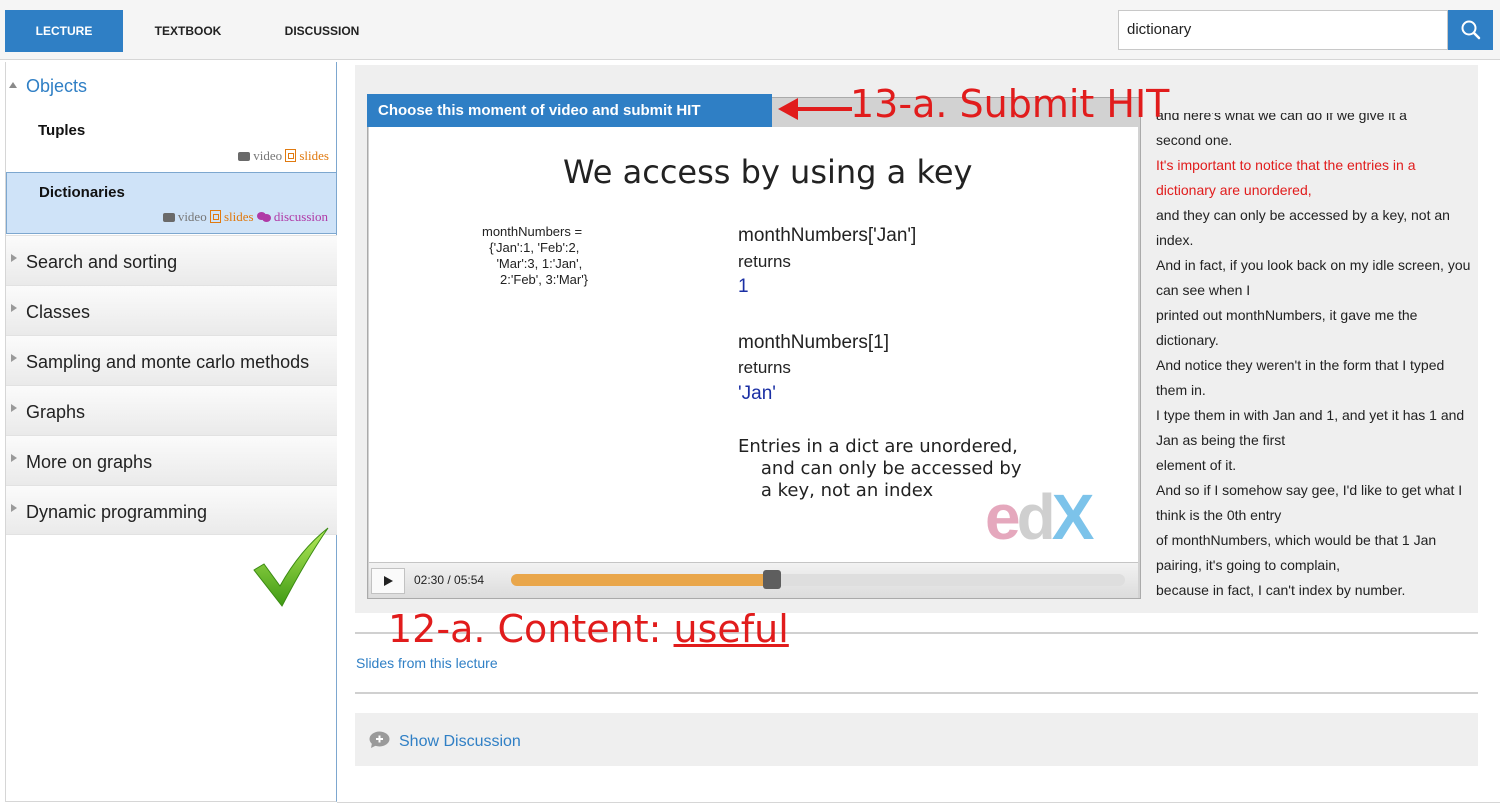 The height and width of the screenshot is (809, 1500). I want to click on slide-value: 1, so click(743, 286).